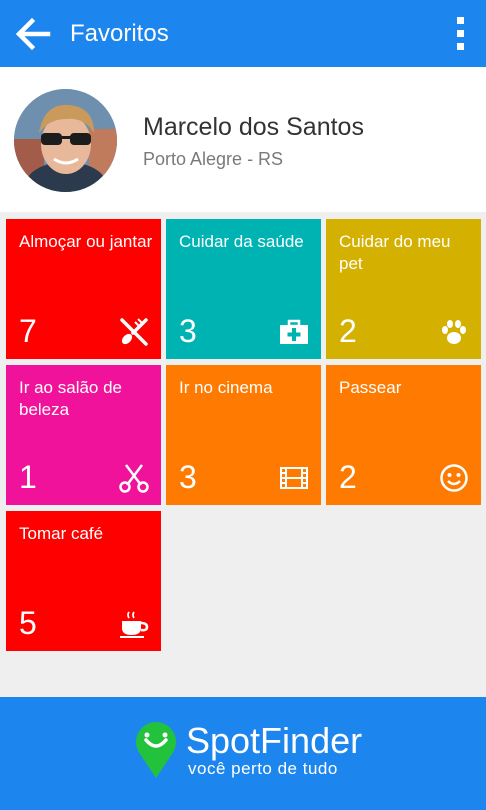 The height and width of the screenshot is (810, 486). I want to click on category-label: Ir no cinema, so click(226, 387).